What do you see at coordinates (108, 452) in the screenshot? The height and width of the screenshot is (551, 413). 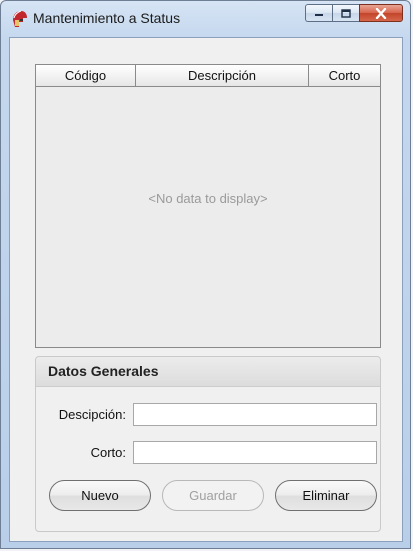 I see `corto-label: Corto:` at bounding box center [108, 452].